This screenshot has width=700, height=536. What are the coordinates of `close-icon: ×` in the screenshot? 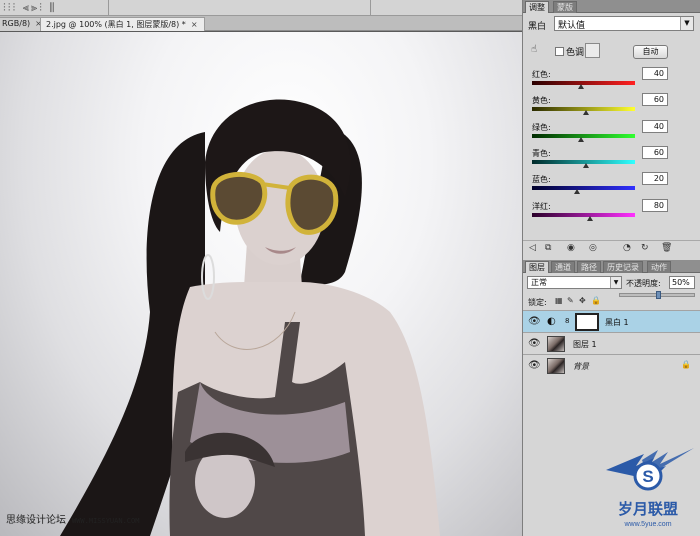 It's located at (194, 24).